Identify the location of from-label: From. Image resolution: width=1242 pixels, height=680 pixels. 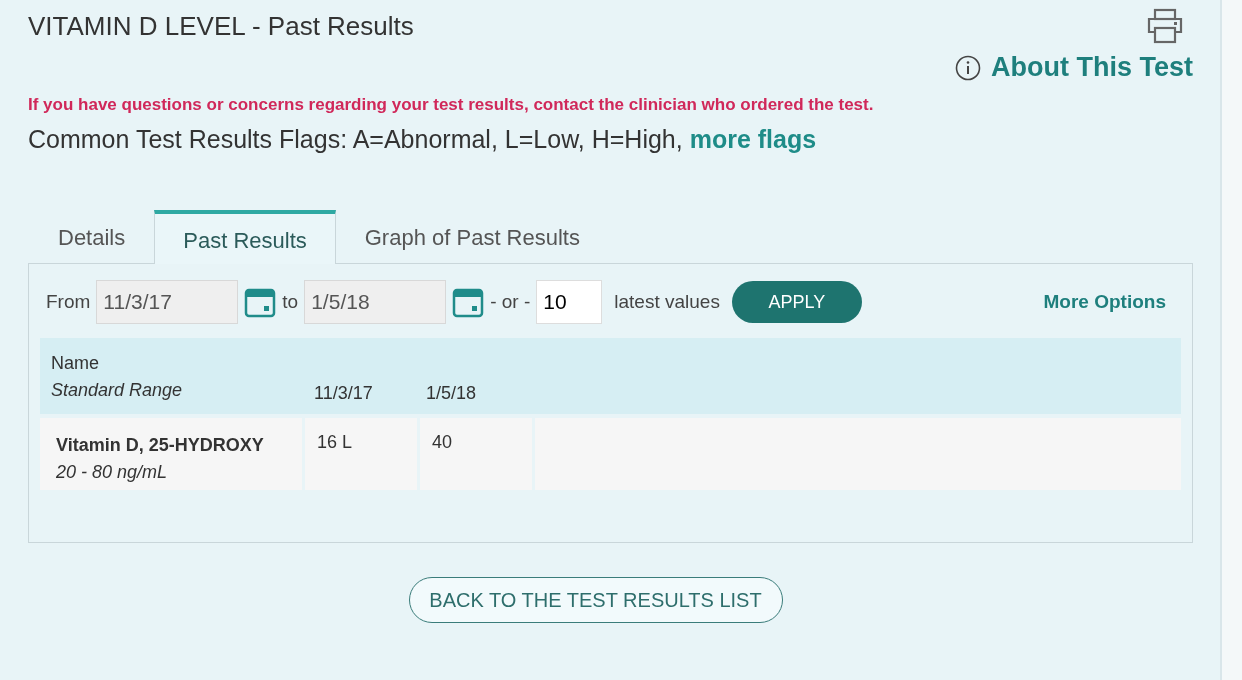
(68, 302).